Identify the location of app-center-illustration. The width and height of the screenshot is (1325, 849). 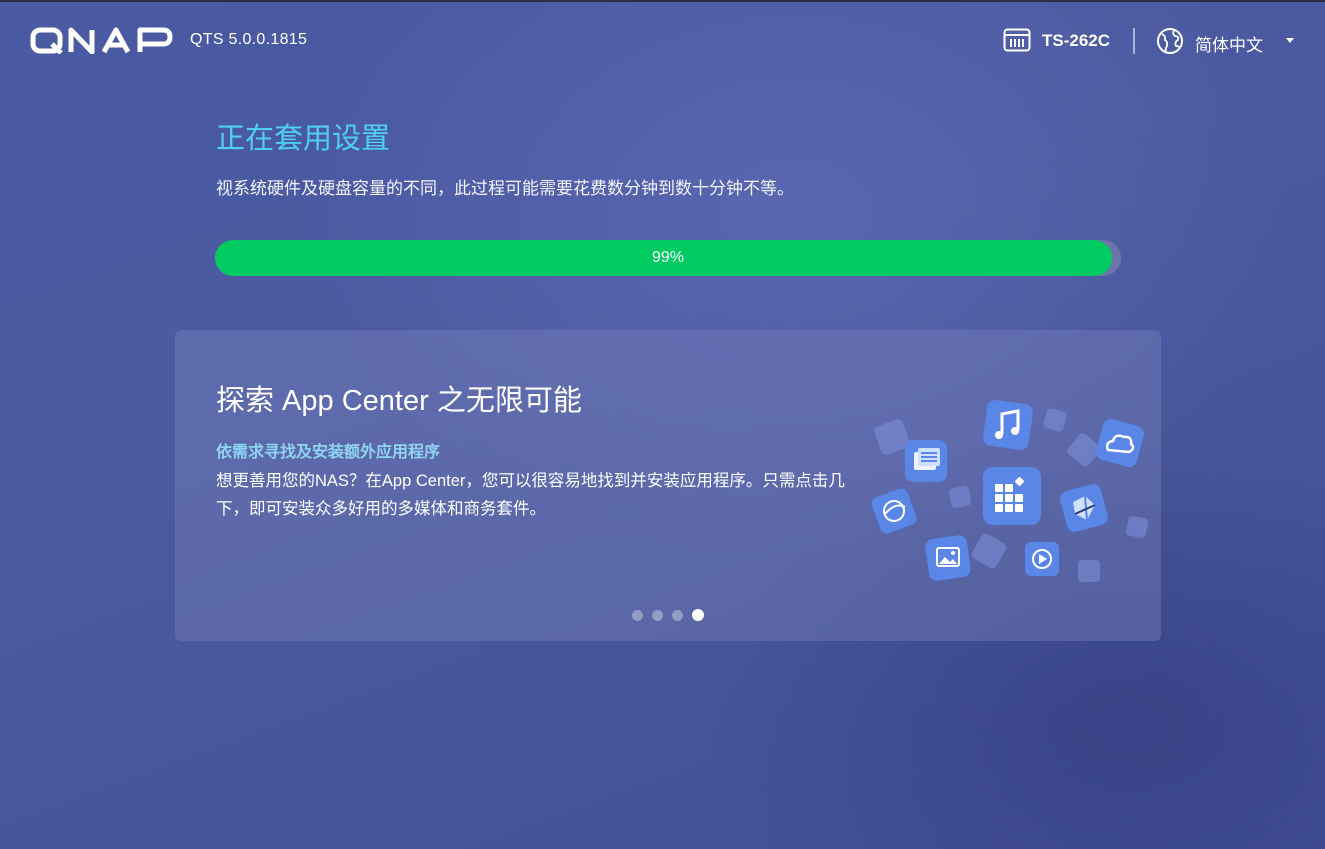
(1009, 491).